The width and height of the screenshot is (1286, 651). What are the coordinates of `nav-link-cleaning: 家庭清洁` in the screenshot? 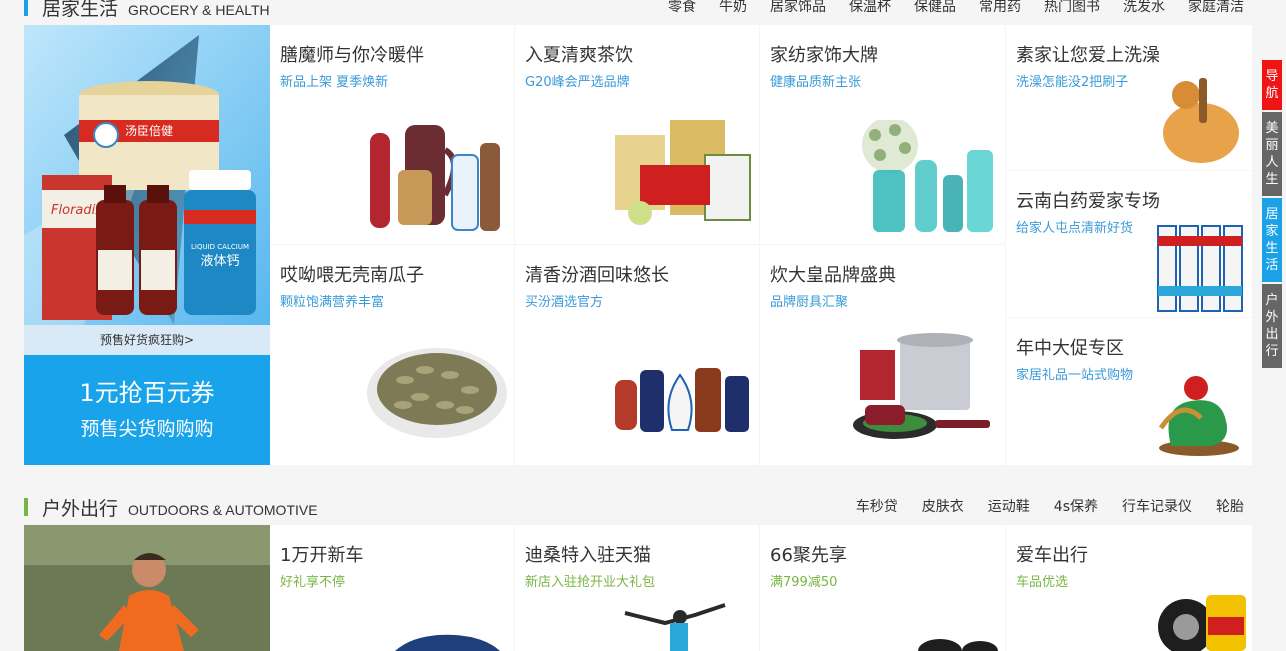 It's located at (1216, 8).